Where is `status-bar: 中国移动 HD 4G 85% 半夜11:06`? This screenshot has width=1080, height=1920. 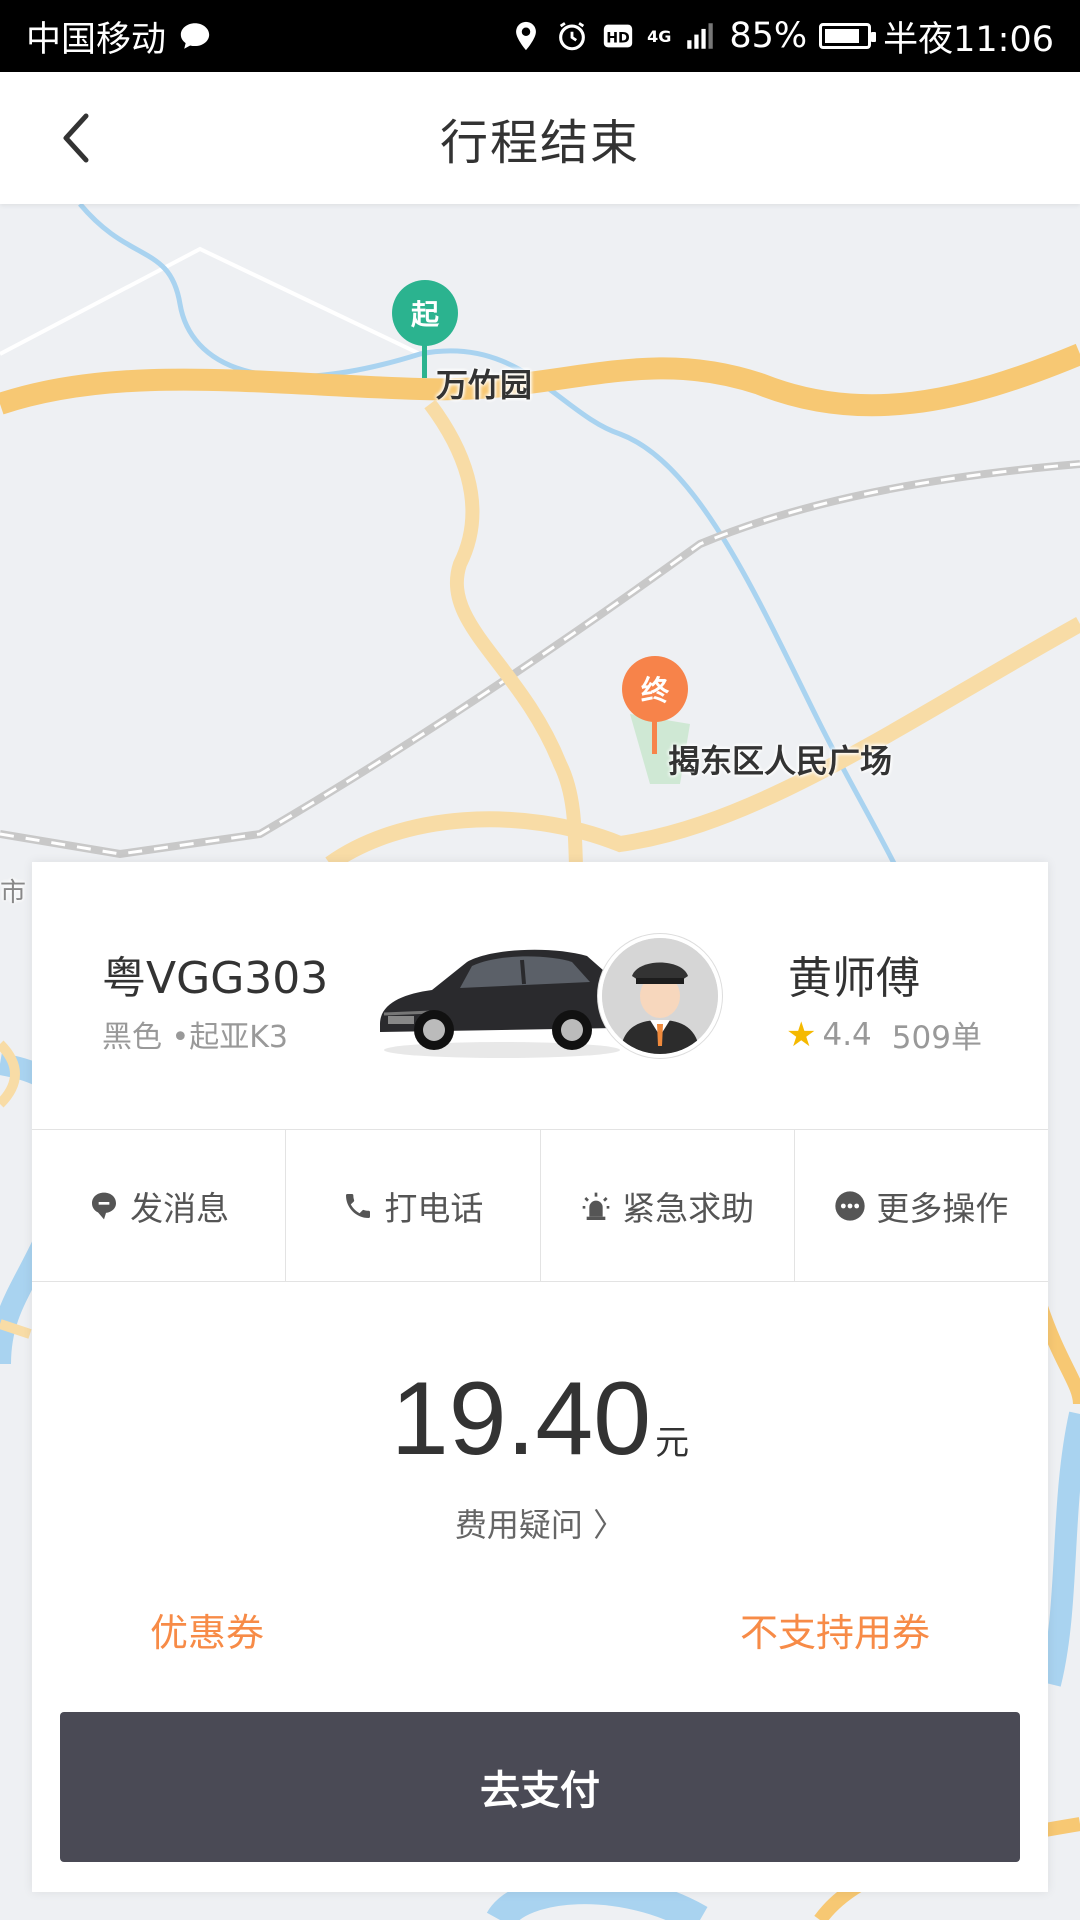 status-bar: 中国移动 HD 4G 85% 半夜11:06 is located at coordinates (540, 36).